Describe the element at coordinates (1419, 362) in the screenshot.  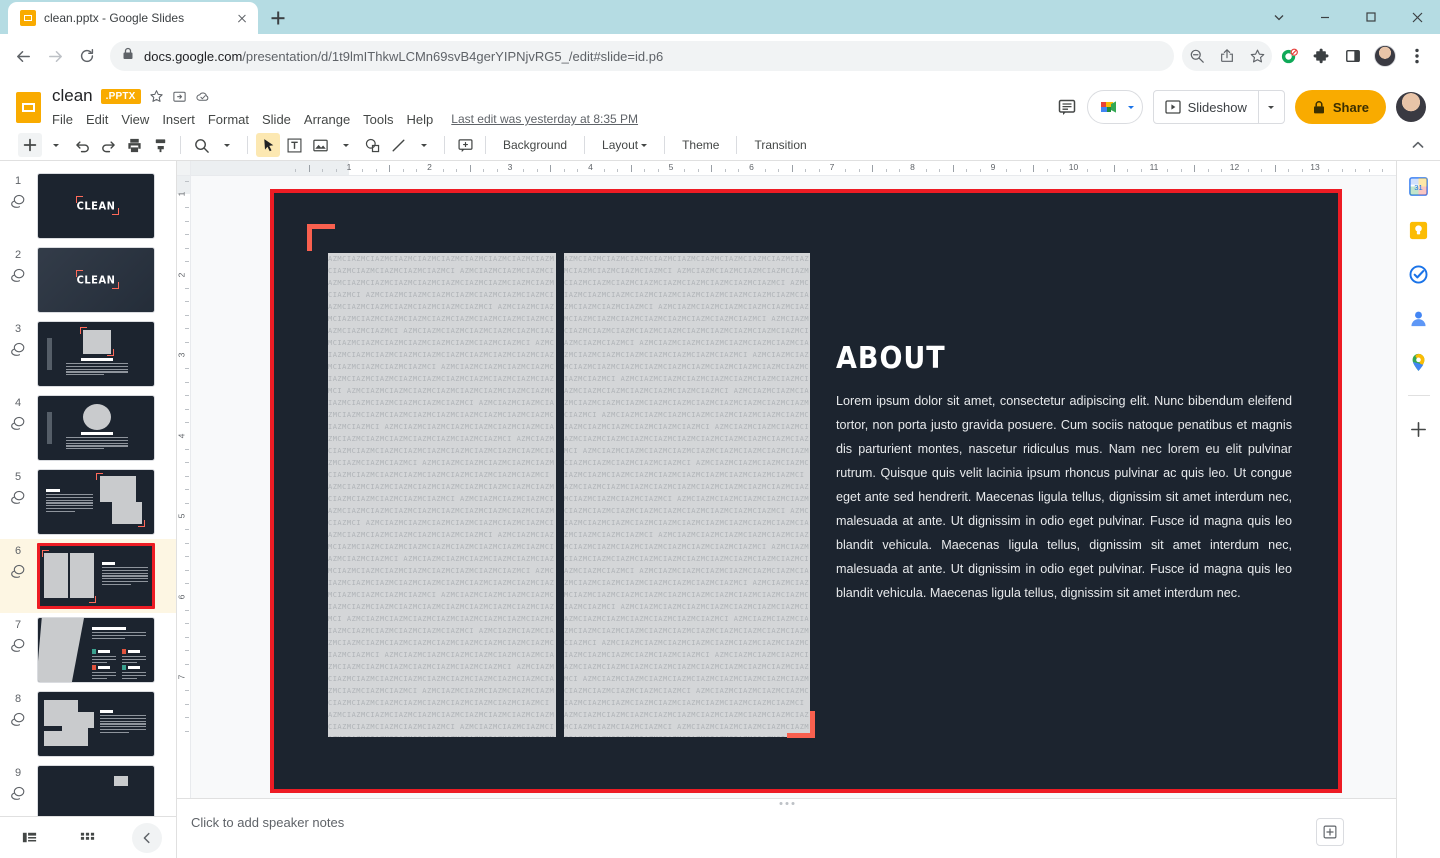
I see `google-maps-icon` at that location.